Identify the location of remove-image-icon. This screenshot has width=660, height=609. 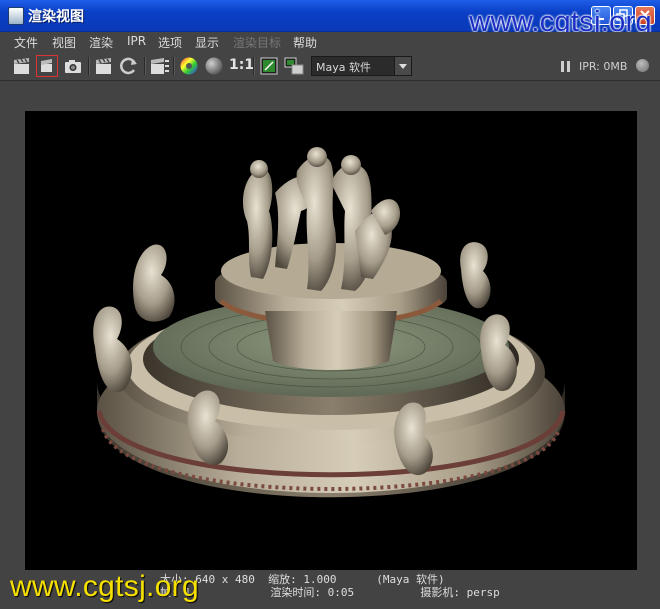
(294, 66).